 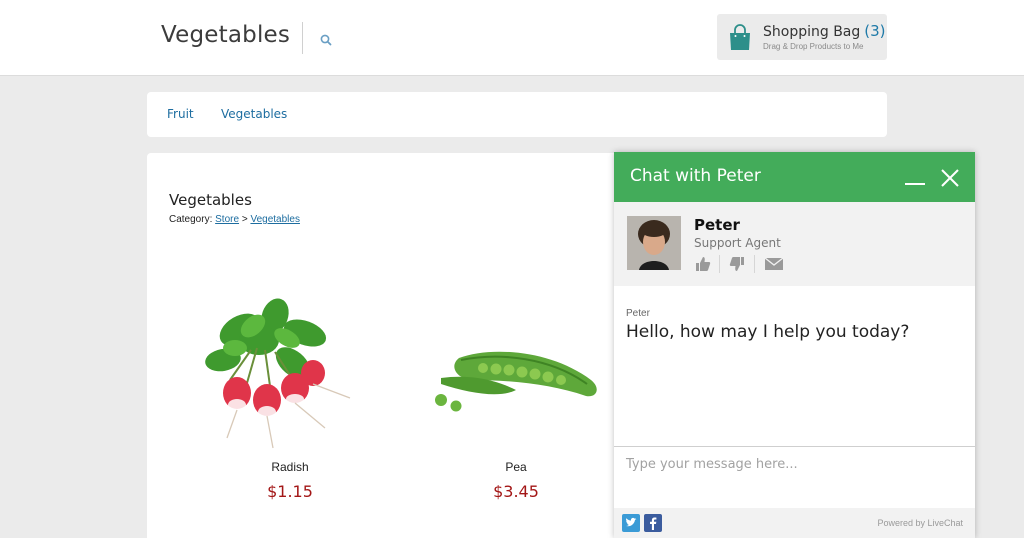 I want to click on message-input, so click(x=794, y=478).